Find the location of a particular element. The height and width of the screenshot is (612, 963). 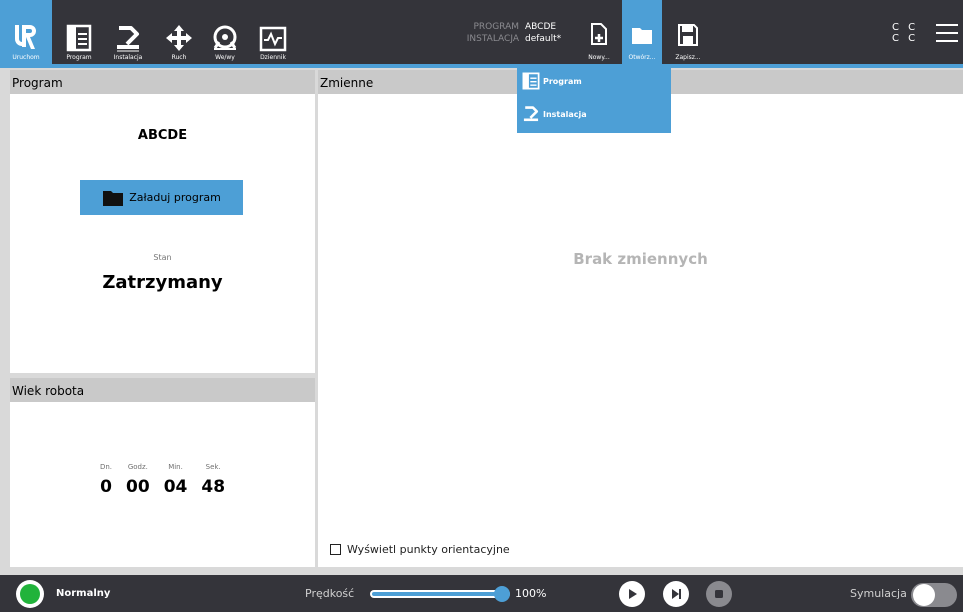

nav-installation: Instalacja is located at coordinates (128, 32).